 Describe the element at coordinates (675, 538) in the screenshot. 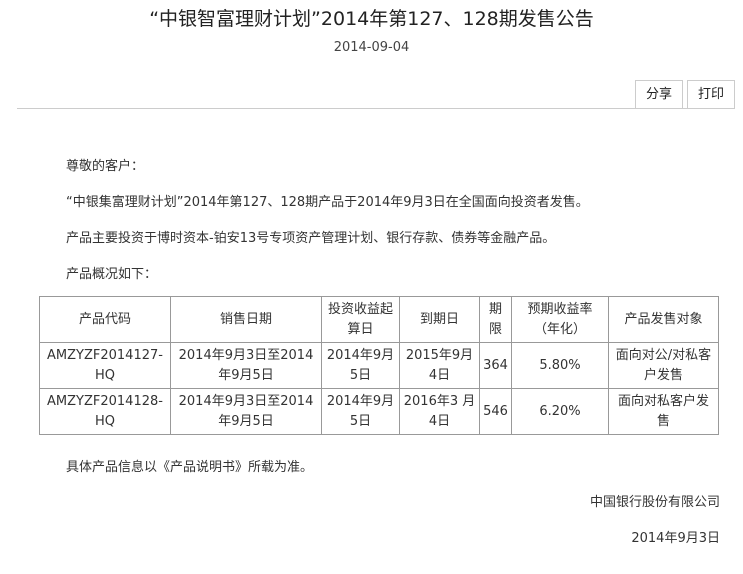

I see `signature-date: 2014年9月3日` at that location.